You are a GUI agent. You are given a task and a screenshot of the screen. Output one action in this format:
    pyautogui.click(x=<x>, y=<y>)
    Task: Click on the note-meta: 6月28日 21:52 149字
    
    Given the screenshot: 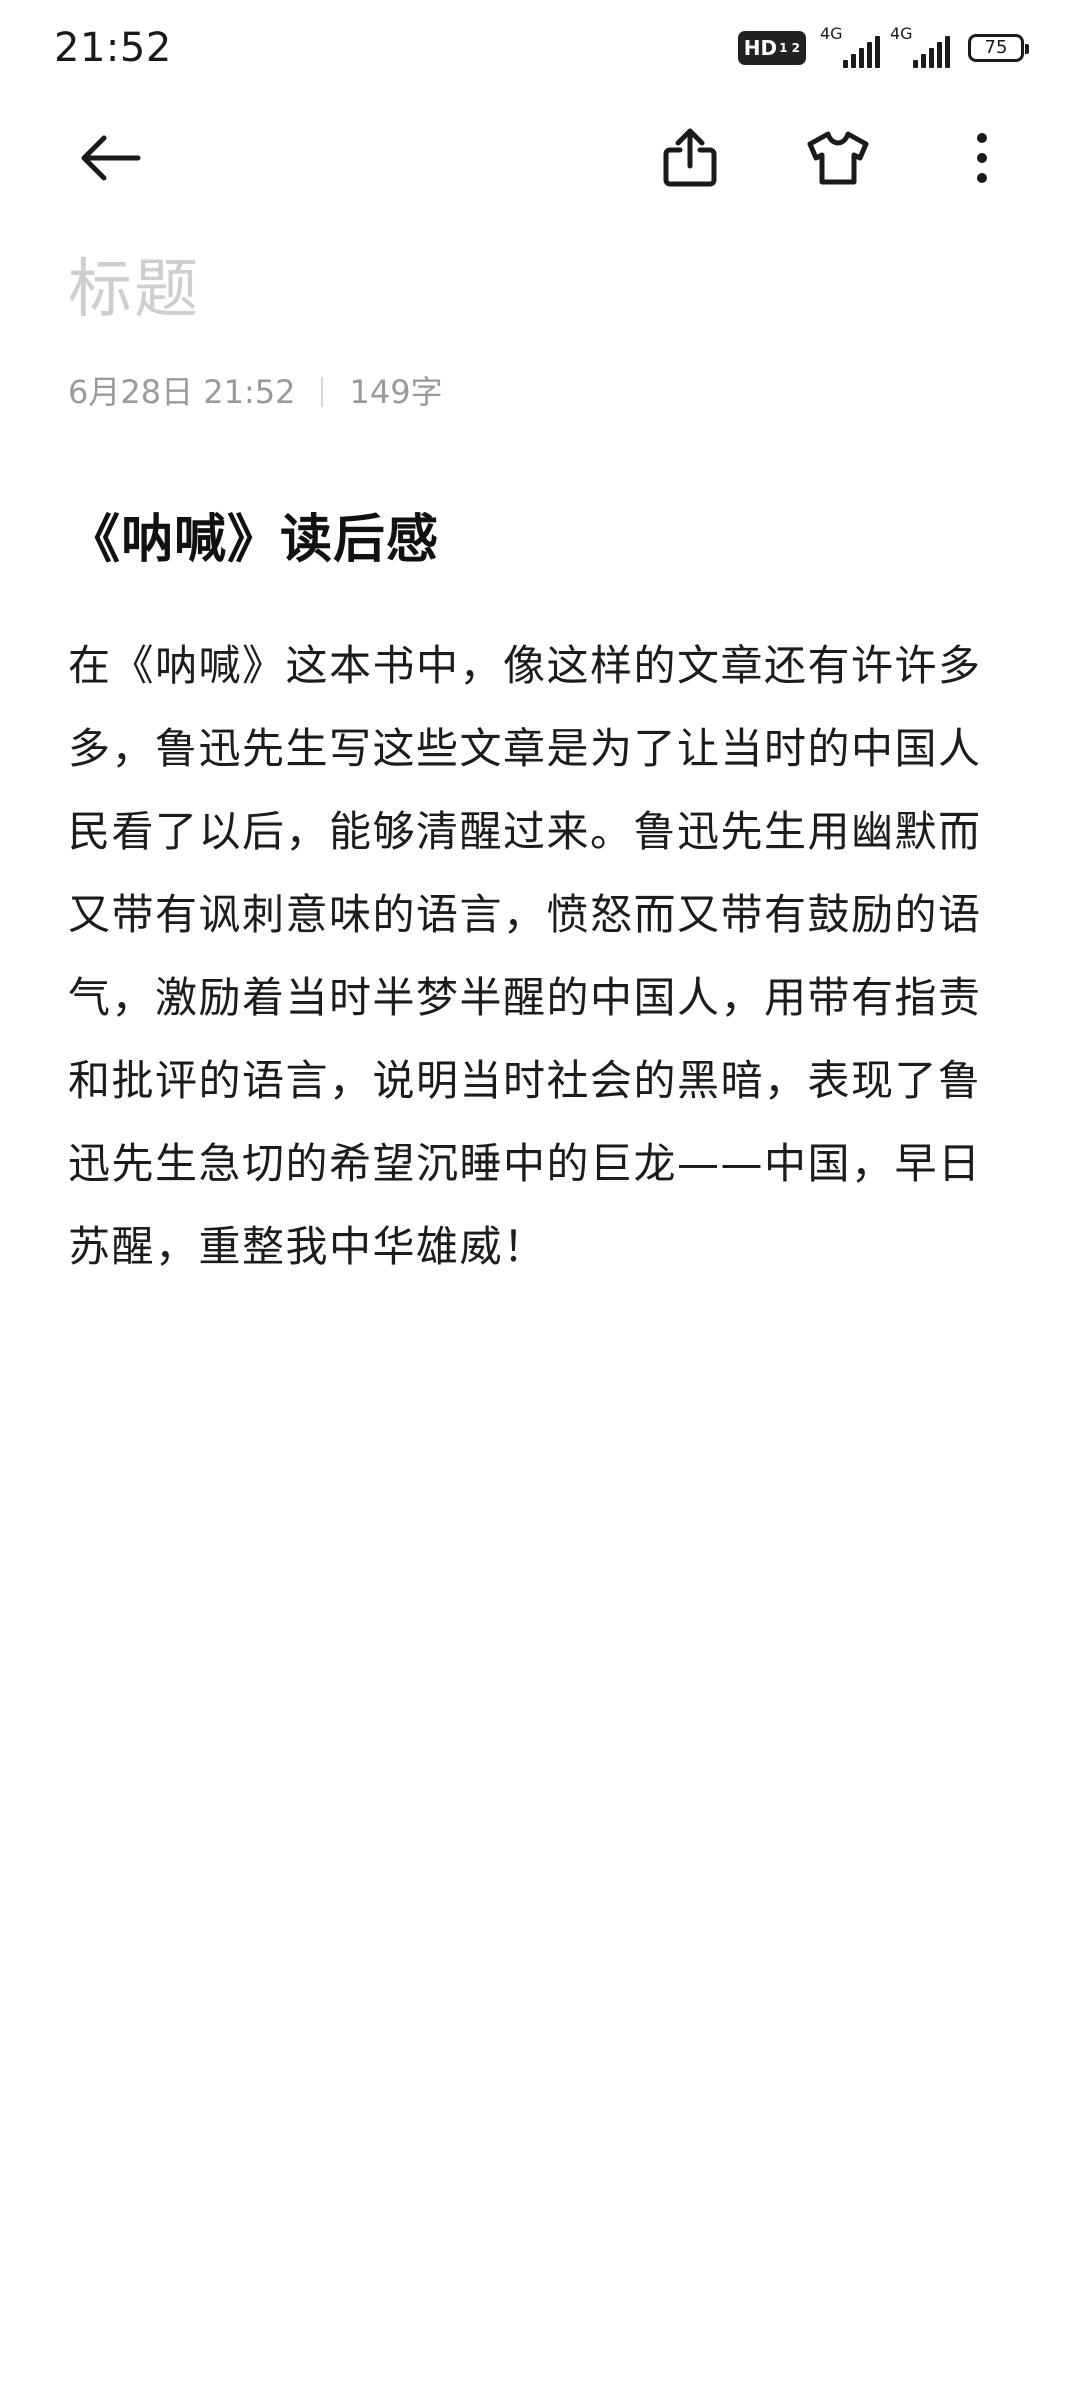 What is the action you would take?
    pyautogui.click(x=255, y=392)
    